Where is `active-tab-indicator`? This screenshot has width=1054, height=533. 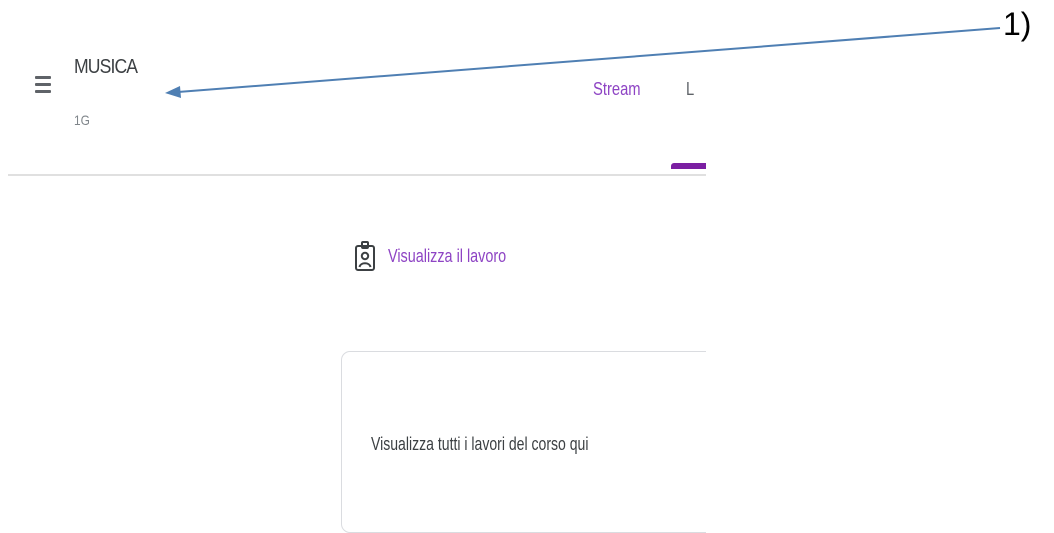
active-tab-indicator is located at coordinates (688, 166).